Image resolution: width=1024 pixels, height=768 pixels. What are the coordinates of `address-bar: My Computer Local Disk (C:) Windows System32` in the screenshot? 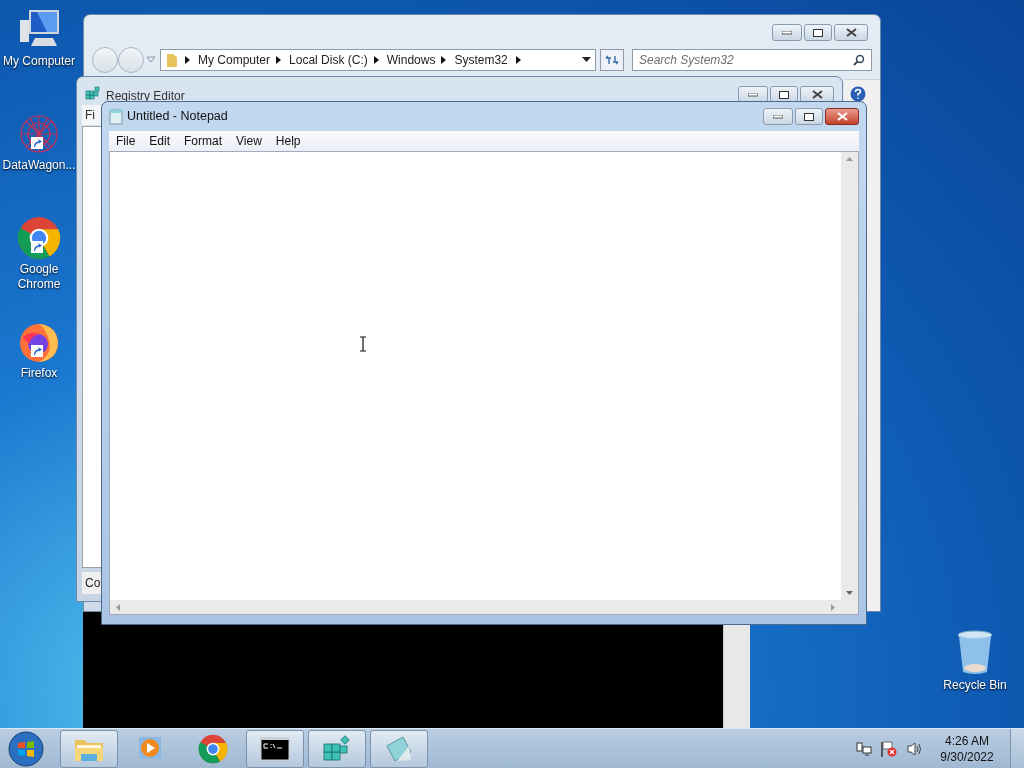 It's located at (378, 60).